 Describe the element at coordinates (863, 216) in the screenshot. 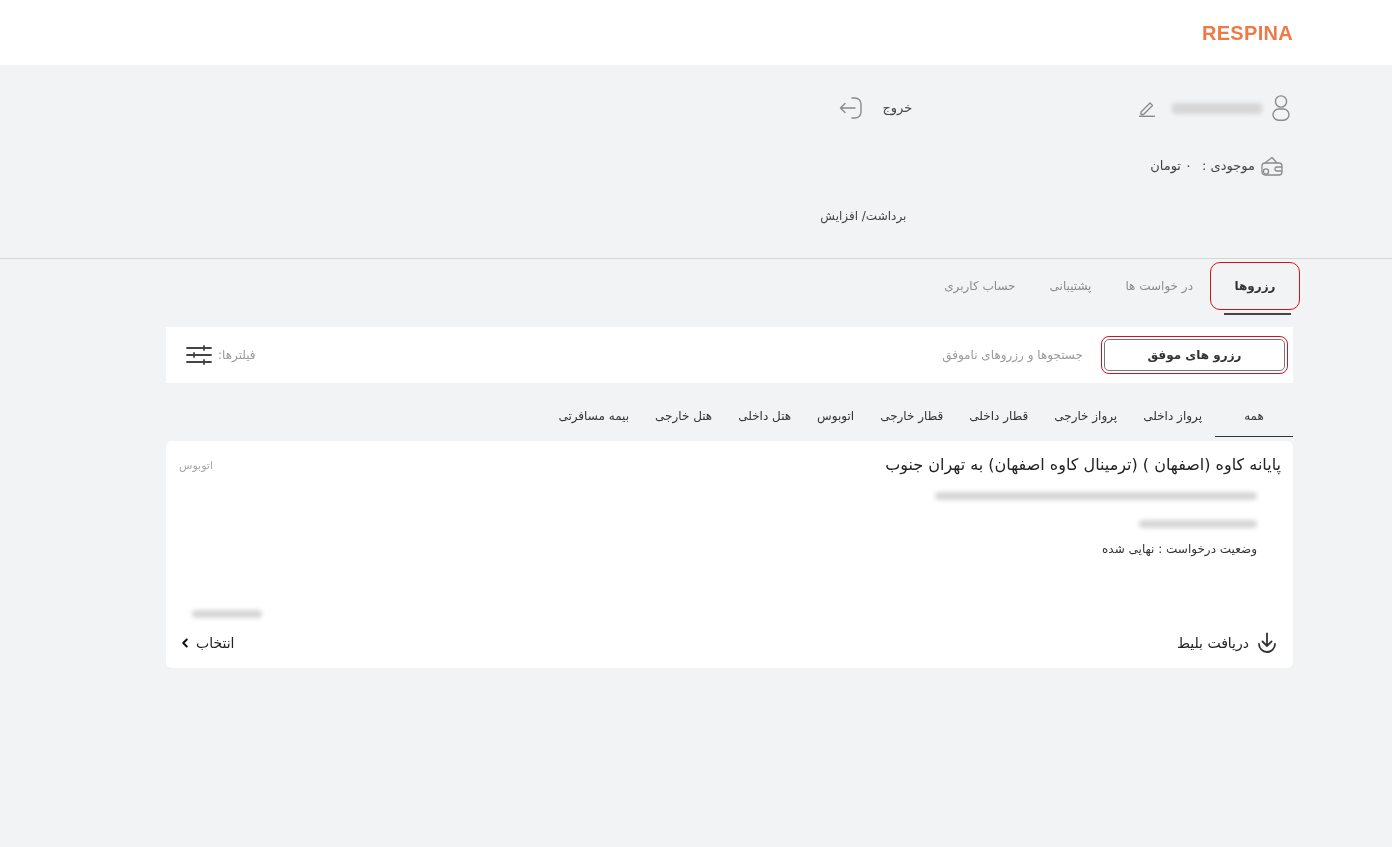

I see `withdraw-link: برداشت/ افزایش` at that location.